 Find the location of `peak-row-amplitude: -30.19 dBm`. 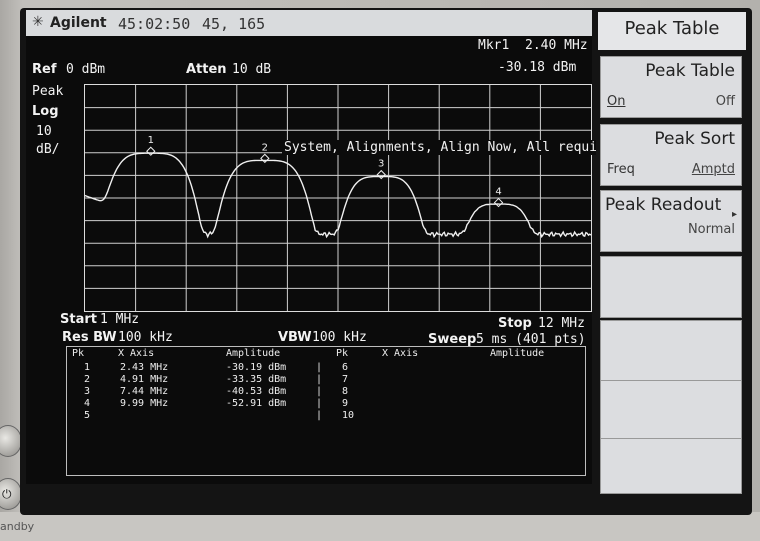

peak-row-amplitude: -30.19 dBm is located at coordinates (256, 367).